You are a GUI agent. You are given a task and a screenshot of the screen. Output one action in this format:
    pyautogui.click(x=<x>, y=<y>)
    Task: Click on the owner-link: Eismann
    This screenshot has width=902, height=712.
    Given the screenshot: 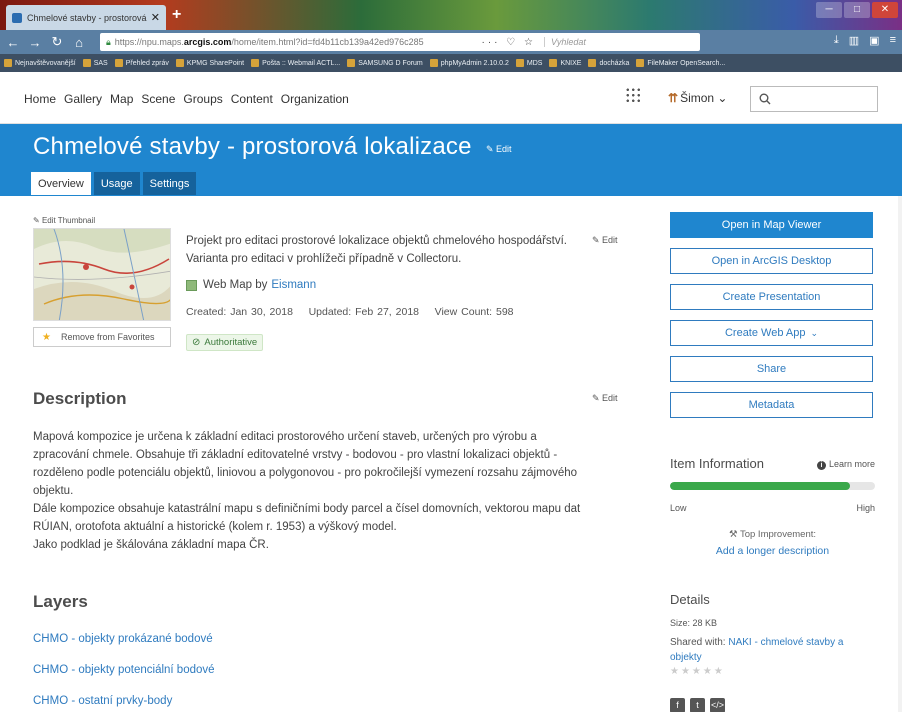 What is the action you would take?
    pyautogui.click(x=293, y=285)
    